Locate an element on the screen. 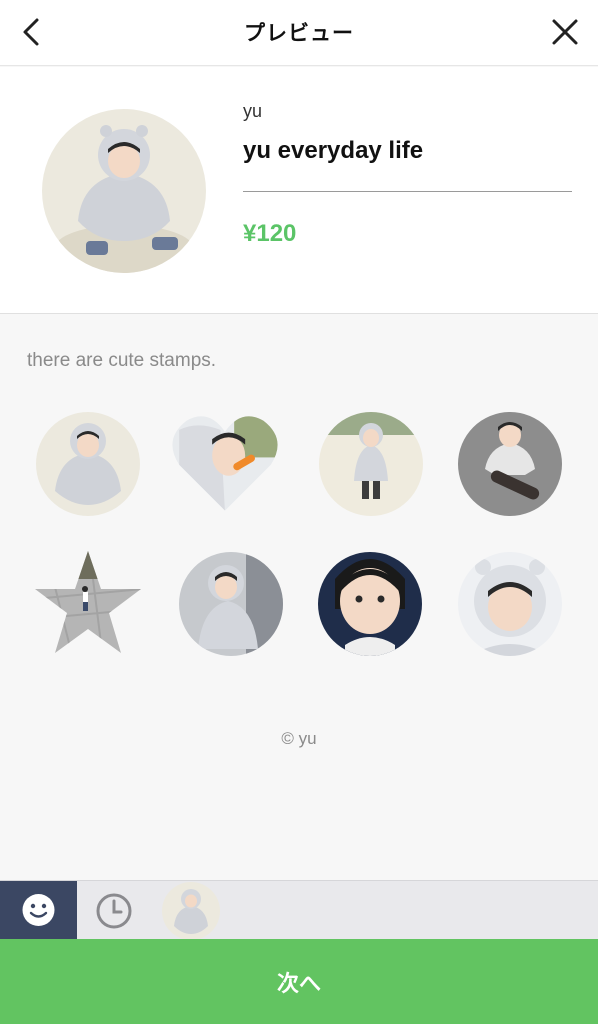 The image size is (598, 1024). page-title: プレビュー is located at coordinates (299, 33).